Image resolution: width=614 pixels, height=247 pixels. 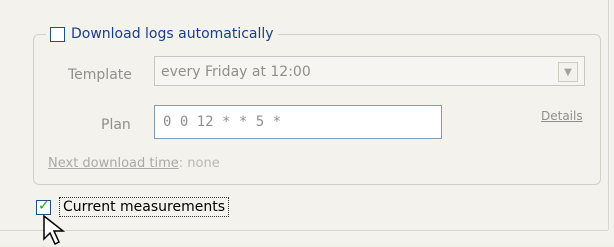 What do you see at coordinates (57, 34) in the screenshot?
I see `download-logs-checkbox` at bounding box center [57, 34].